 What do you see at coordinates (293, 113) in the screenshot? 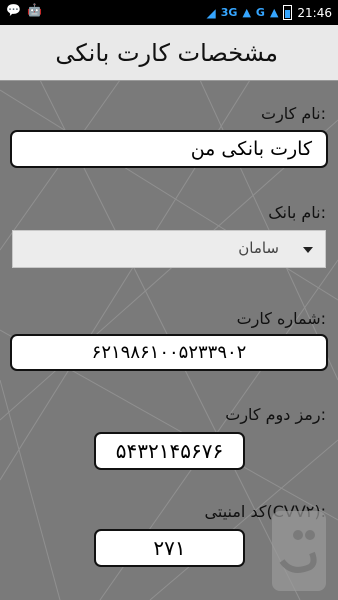
I see `card-name-label: نام کارت:` at bounding box center [293, 113].